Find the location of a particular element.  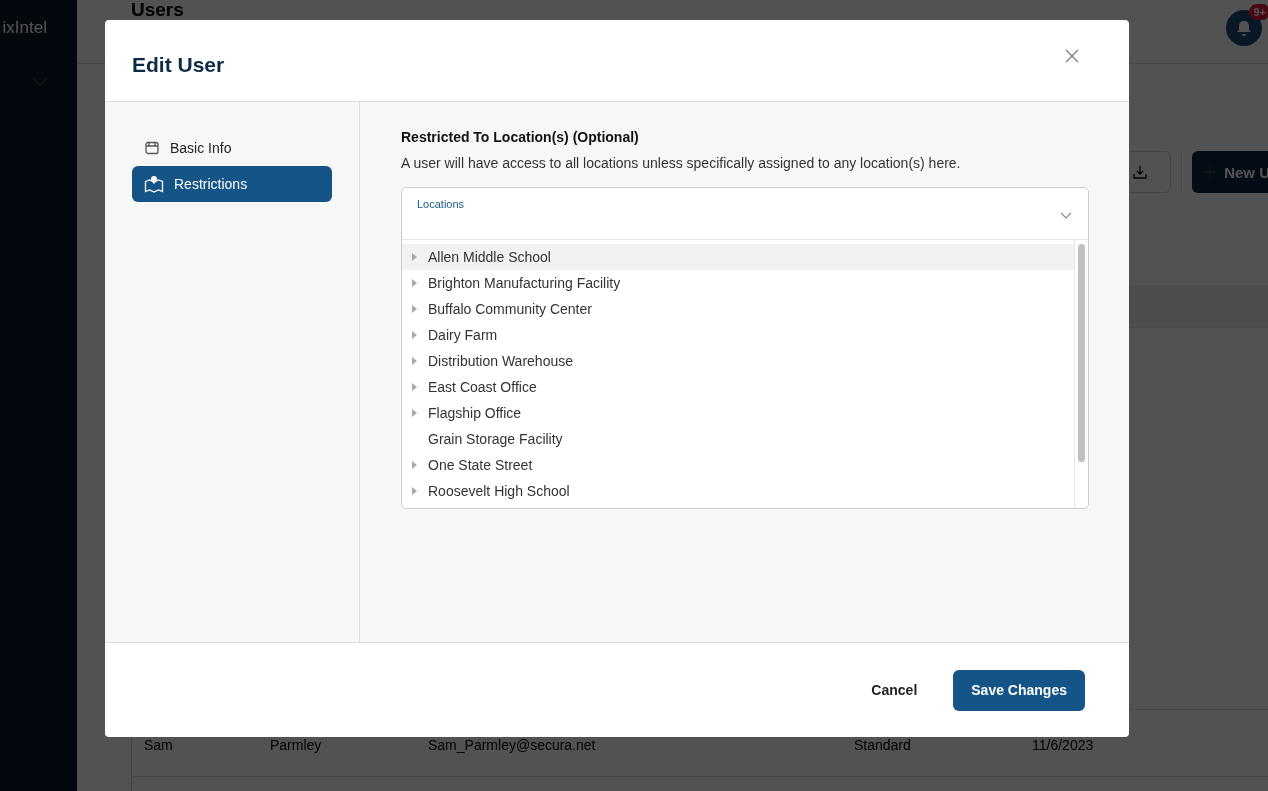

nav-tab: Restrictions is located at coordinates (232, 184).